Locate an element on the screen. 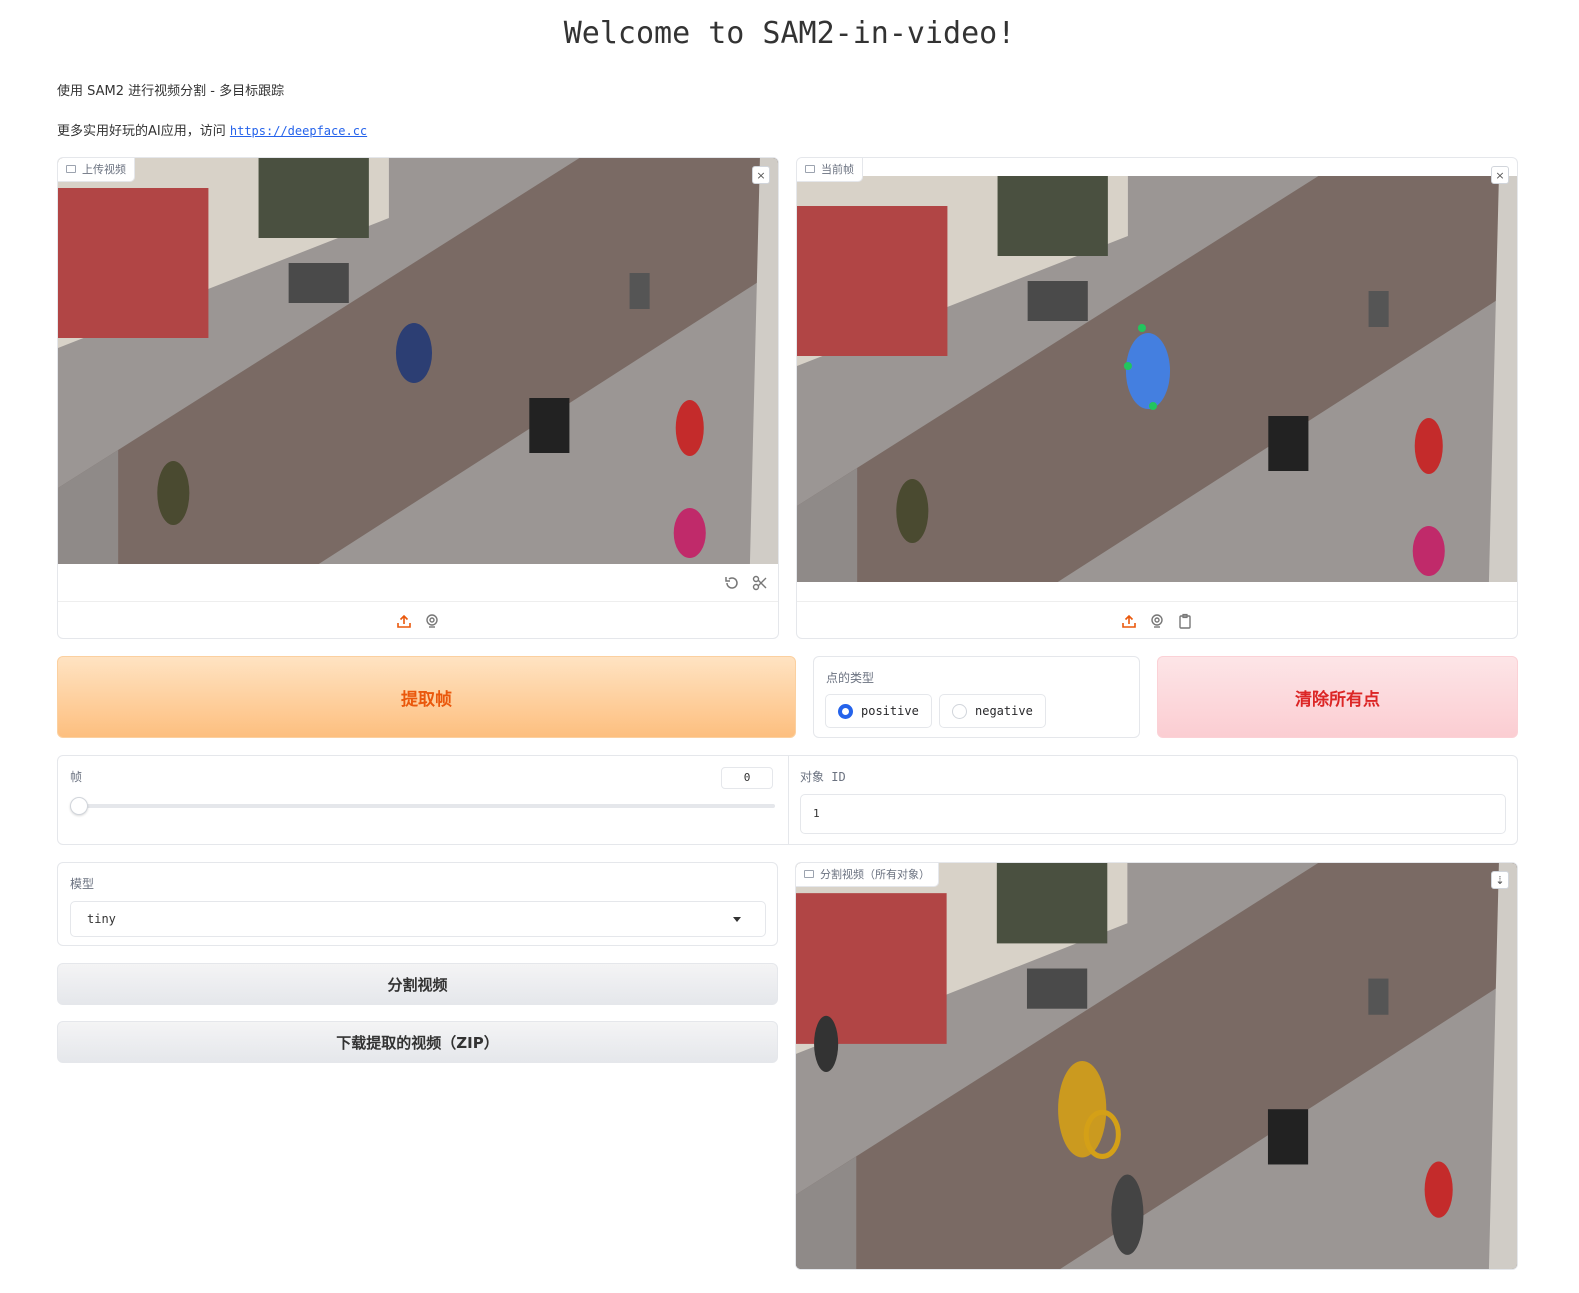  upload-video-player is located at coordinates (418, 361).